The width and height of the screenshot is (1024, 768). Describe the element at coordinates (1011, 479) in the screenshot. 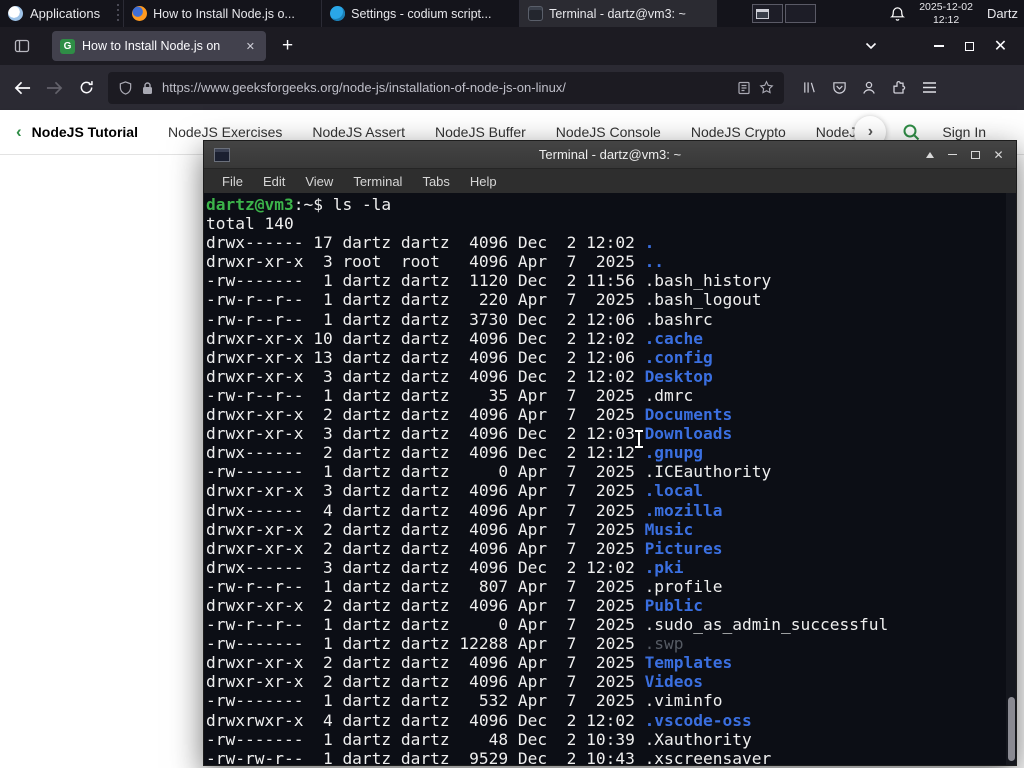

I see `terminal-scrollbar` at that location.